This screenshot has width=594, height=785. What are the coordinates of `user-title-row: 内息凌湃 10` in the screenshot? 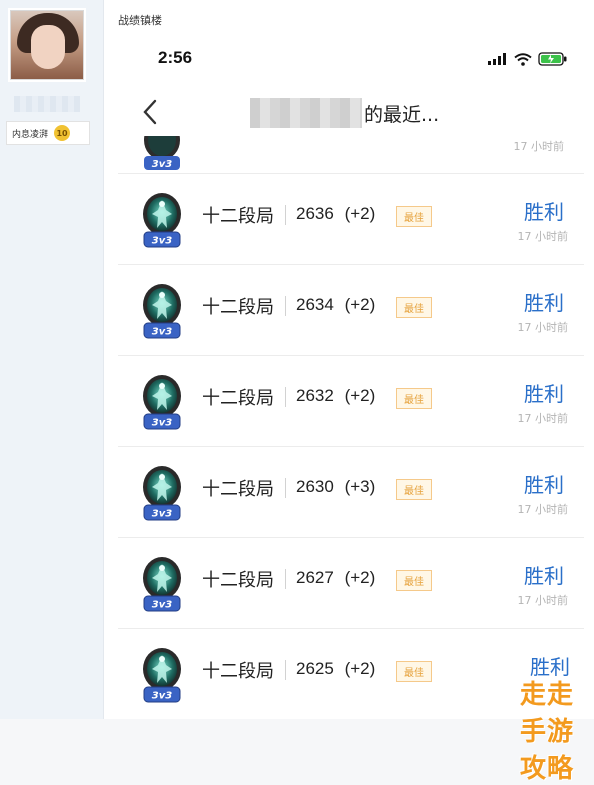 It's located at (48, 133).